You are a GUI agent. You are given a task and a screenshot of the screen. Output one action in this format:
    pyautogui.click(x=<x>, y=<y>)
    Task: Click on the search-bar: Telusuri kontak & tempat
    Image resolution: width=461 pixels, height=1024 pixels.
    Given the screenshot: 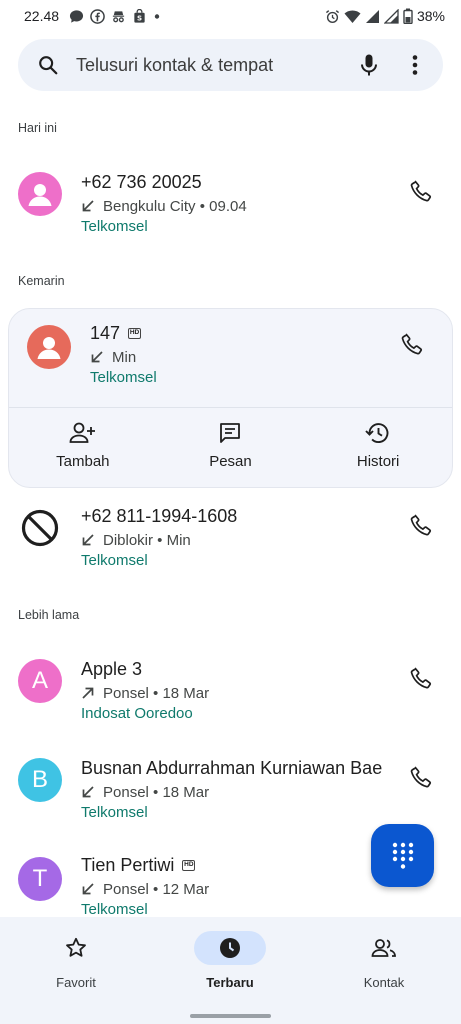 What is the action you would take?
    pyautogui.click(x=230, y=65)
    